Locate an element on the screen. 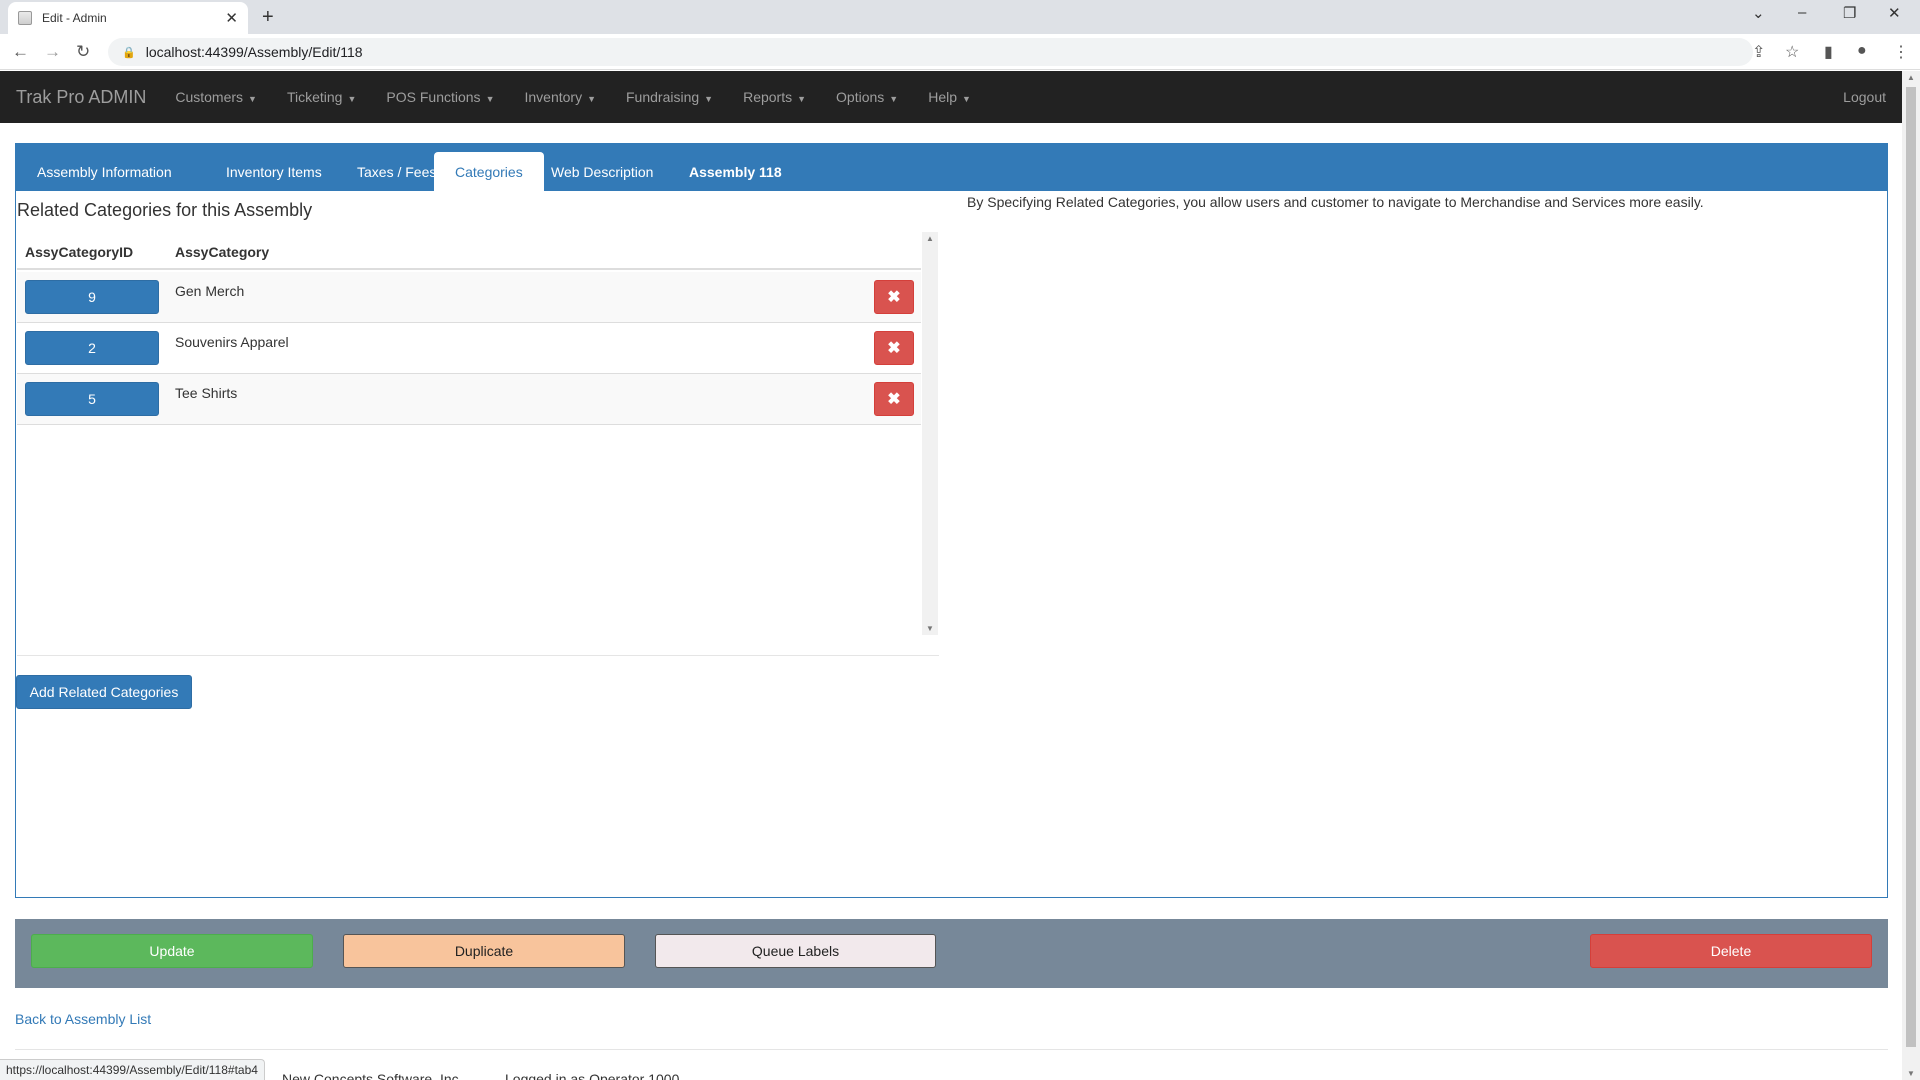 Image resolution: width=1920 pixels, height=1080 pixels. queue-labels-button: Queue Labels is located at coordinates (795, 951).